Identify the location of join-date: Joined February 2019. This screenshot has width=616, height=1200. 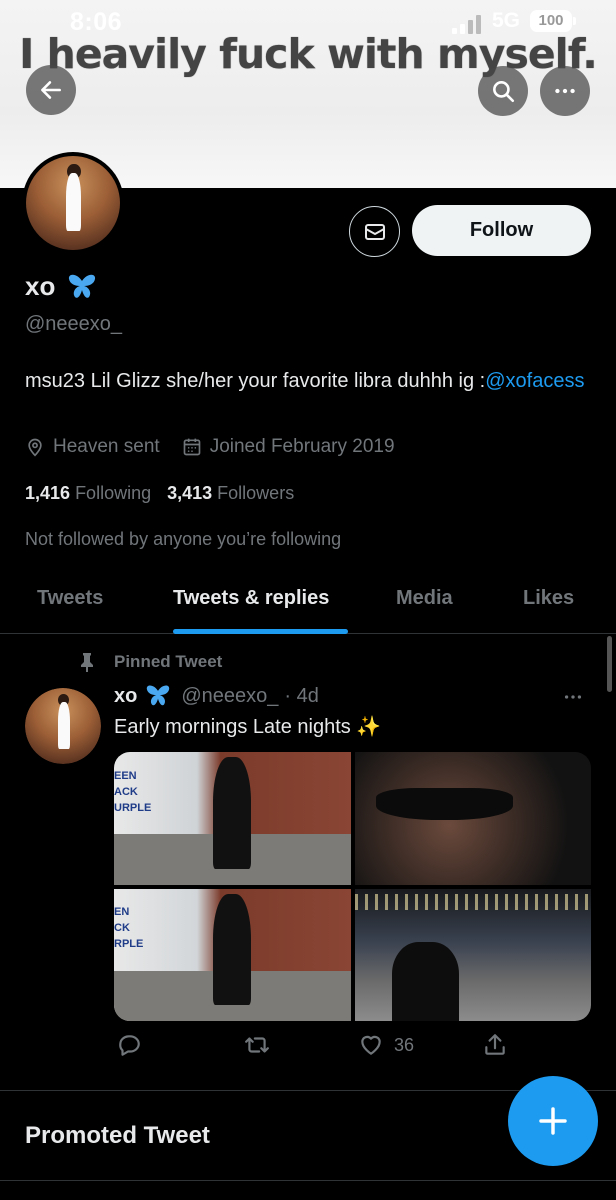
(288, 447).